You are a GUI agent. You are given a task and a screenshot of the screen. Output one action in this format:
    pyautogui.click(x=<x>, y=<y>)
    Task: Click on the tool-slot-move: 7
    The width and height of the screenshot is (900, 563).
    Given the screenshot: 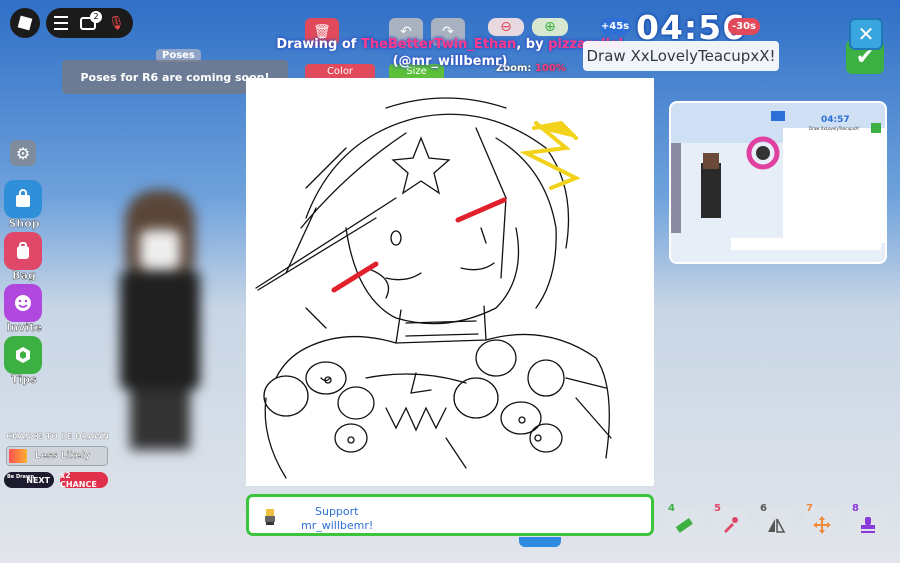 What is the action you would take?
    pyautogui.click(x=822, y=523)
    